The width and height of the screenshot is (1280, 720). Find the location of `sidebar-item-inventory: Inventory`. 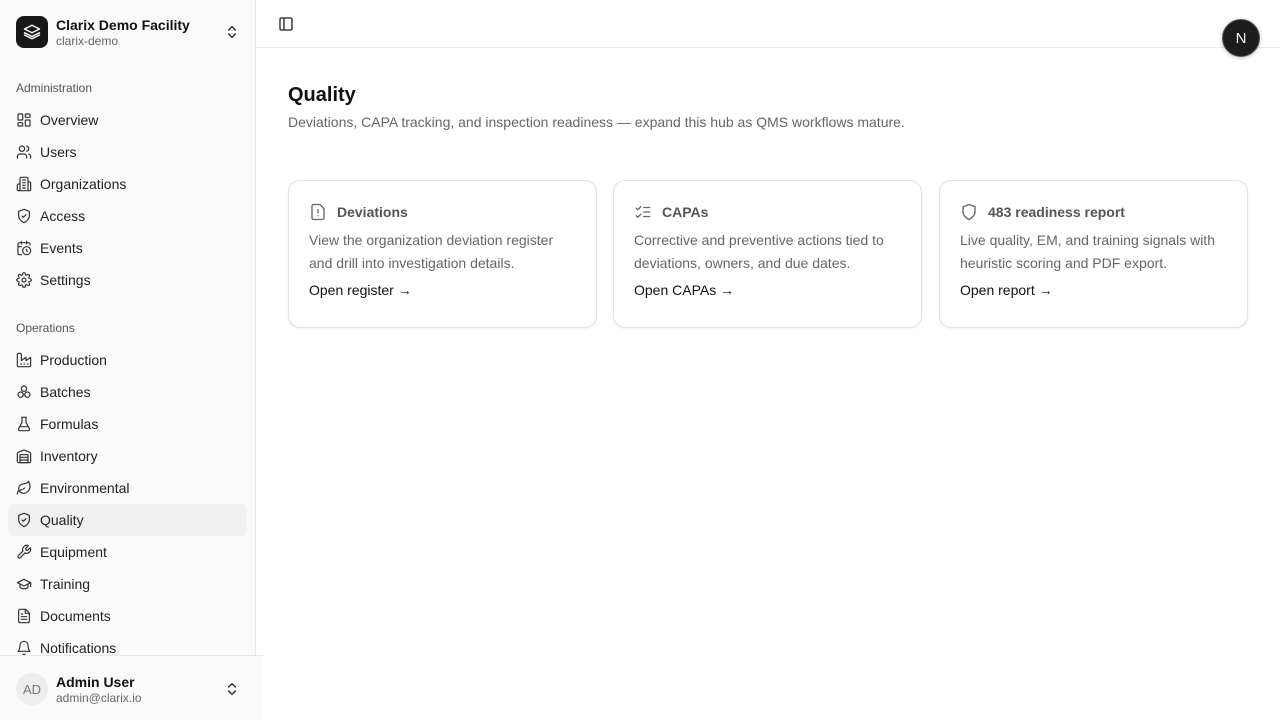

sidebar-item-inventory: Inventory is located at coordinates (127, 456).